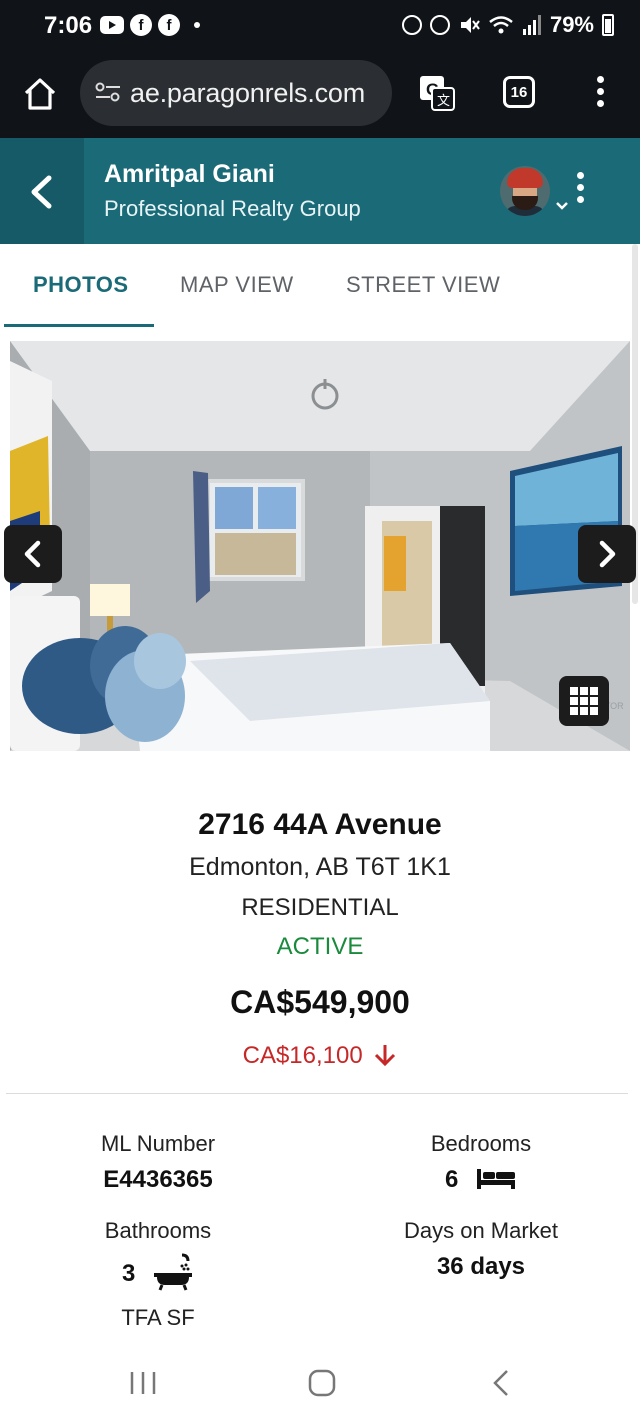 The image size is (640, 1422). I want to click on status-bar: 7:06 f f 79%, so click(320, 28).